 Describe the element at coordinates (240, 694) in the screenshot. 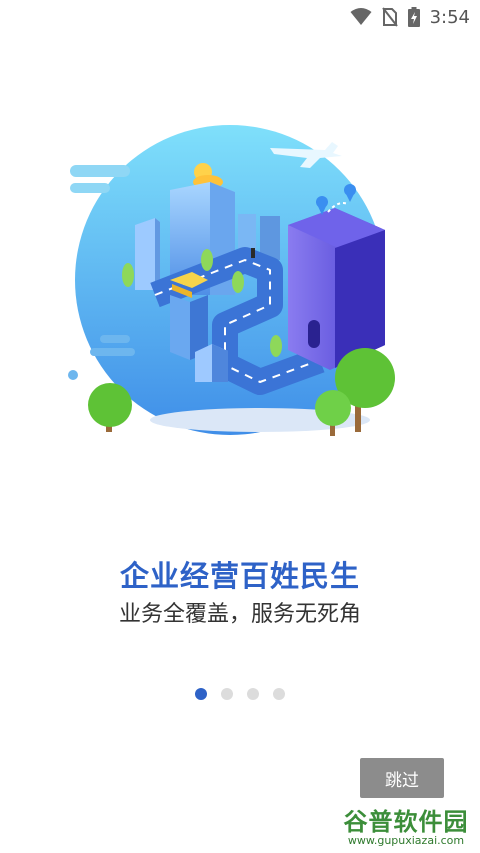

I see `page-indicator` at that location.